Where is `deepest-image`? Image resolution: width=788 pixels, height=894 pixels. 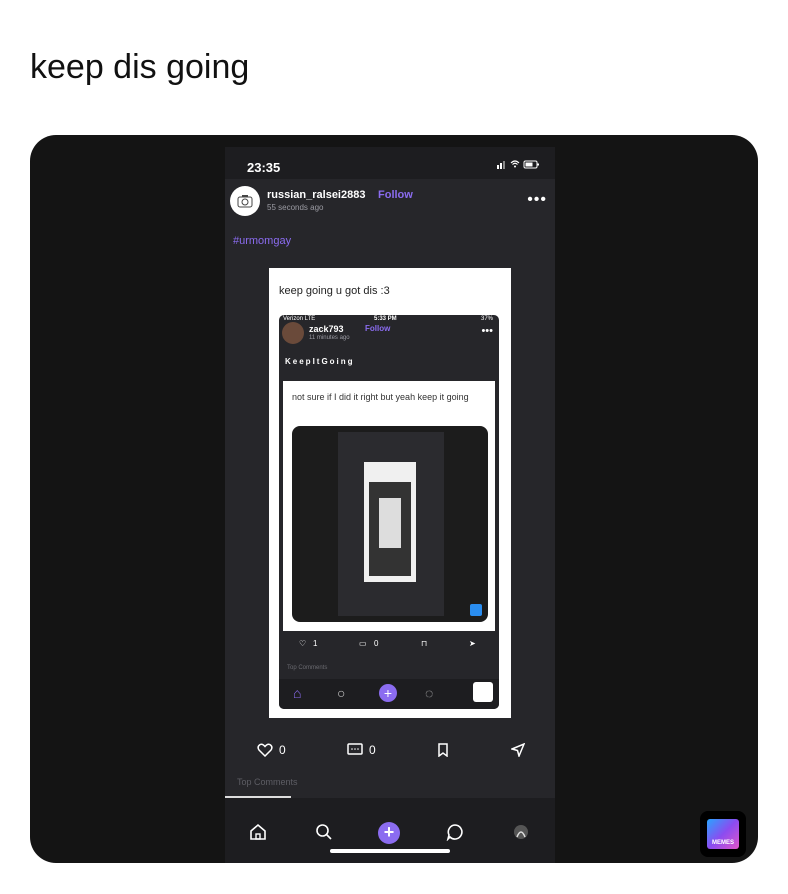
deepest-image is located at coordinates (390, 523).